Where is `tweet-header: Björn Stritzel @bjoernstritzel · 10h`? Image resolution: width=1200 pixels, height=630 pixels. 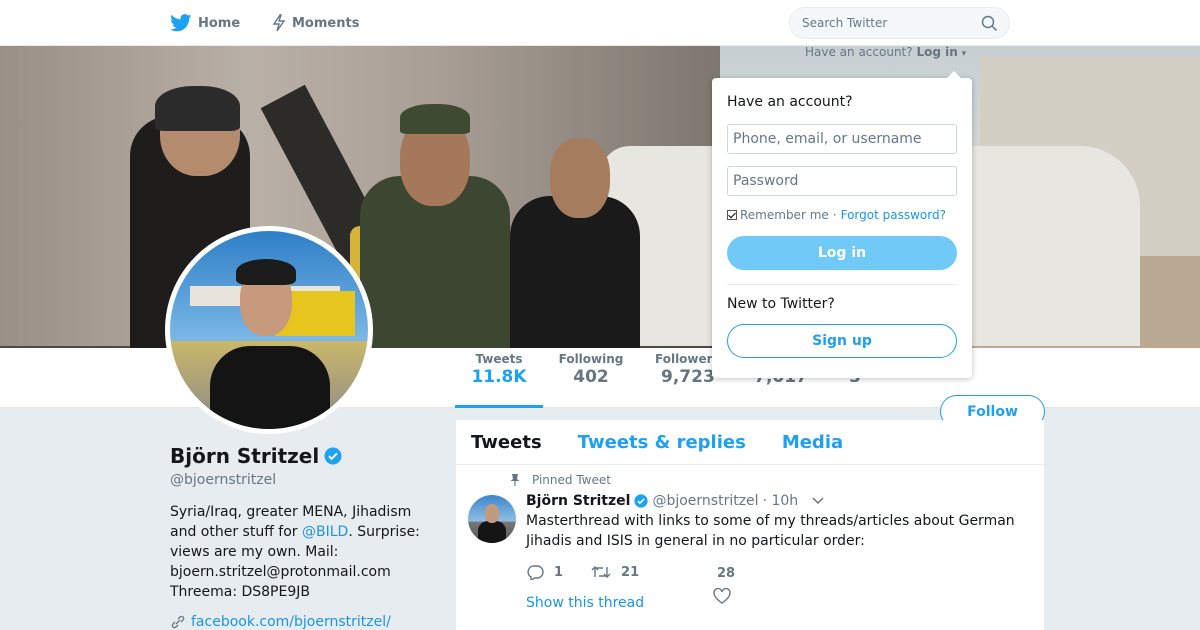
tweet-header: Björn Stritzel @bjoernstritzel · 10h is located at coordinates (675, 501).